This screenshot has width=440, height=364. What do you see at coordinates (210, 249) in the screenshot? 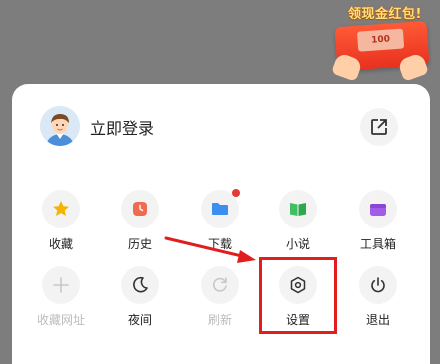
I see `annotation-arrow` at bounding box center [210, 249].